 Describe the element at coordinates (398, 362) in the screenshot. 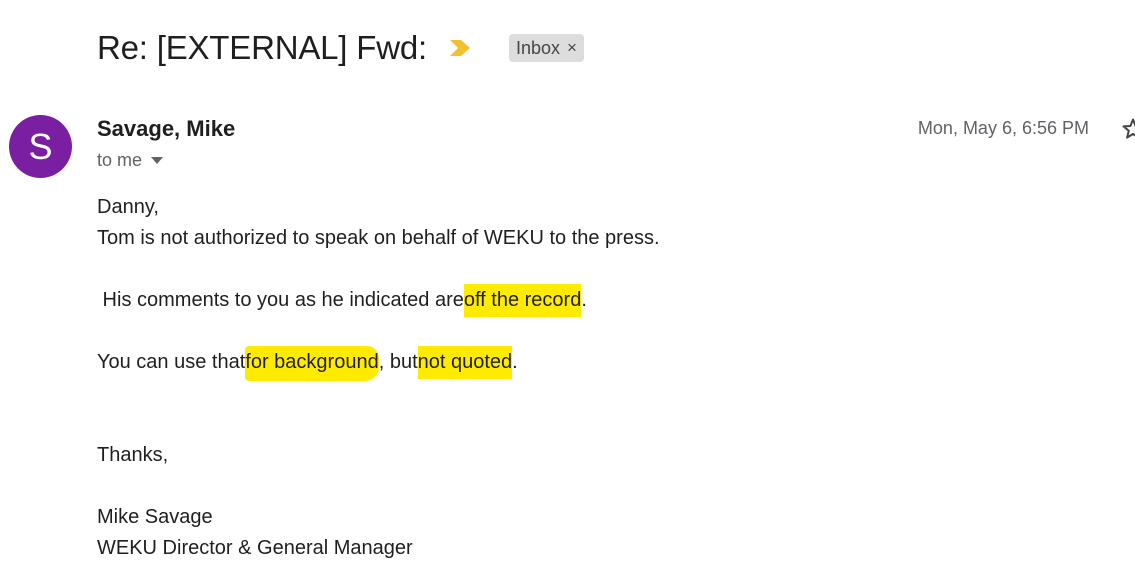

I see `line-3-middle: , but` at that location.